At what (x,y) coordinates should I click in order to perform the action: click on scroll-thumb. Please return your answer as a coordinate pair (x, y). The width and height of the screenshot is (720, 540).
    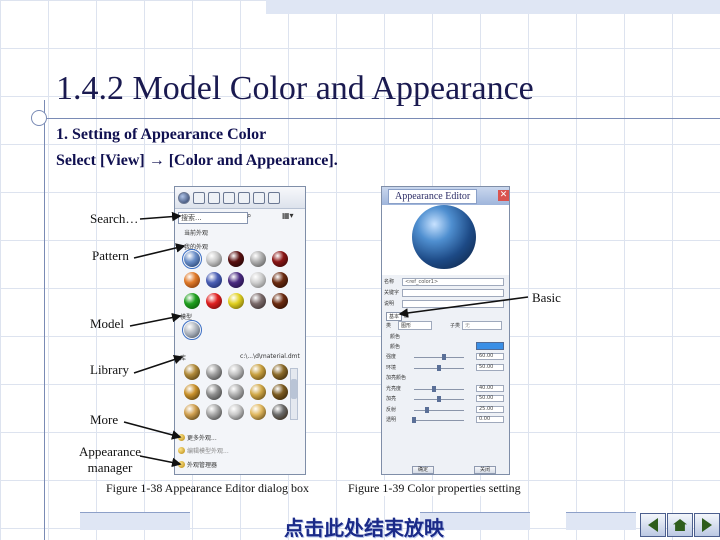
    Looking at the image, I should click on (294, 389).